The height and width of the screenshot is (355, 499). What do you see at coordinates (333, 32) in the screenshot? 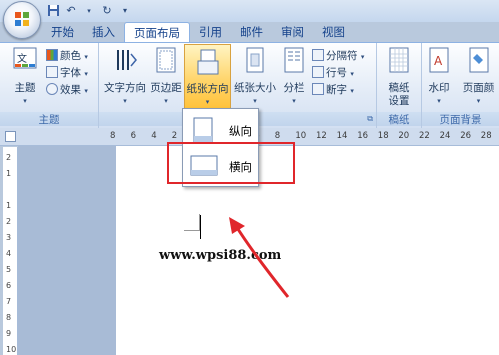
I see `tab-view: 视图` at bounding box center [333, 32].